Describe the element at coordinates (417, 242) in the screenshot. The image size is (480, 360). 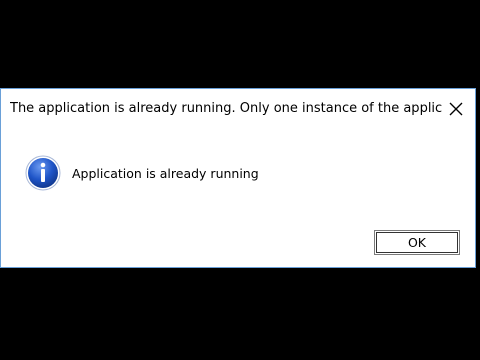
I see `ok-button: OK` at that location.